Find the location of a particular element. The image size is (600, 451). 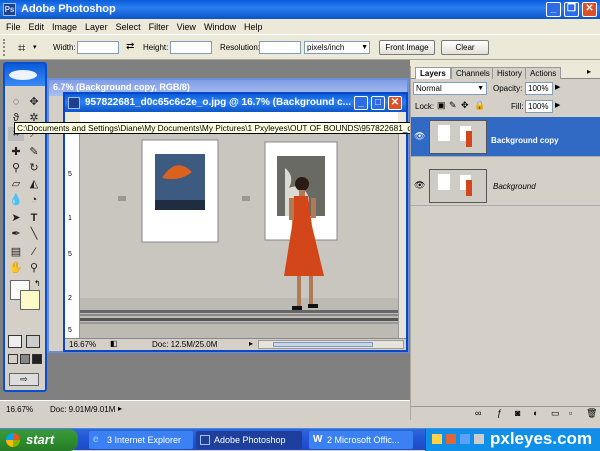

screen-mode-full-menu-icon is located at coordinates (25, 359).